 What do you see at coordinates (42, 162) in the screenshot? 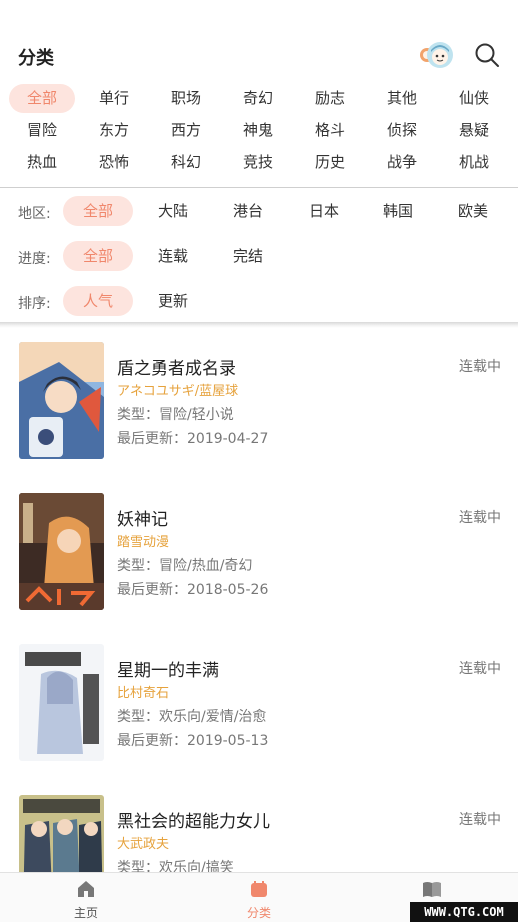
I see `genre-item: 热血` at bounding box center [42, 162].